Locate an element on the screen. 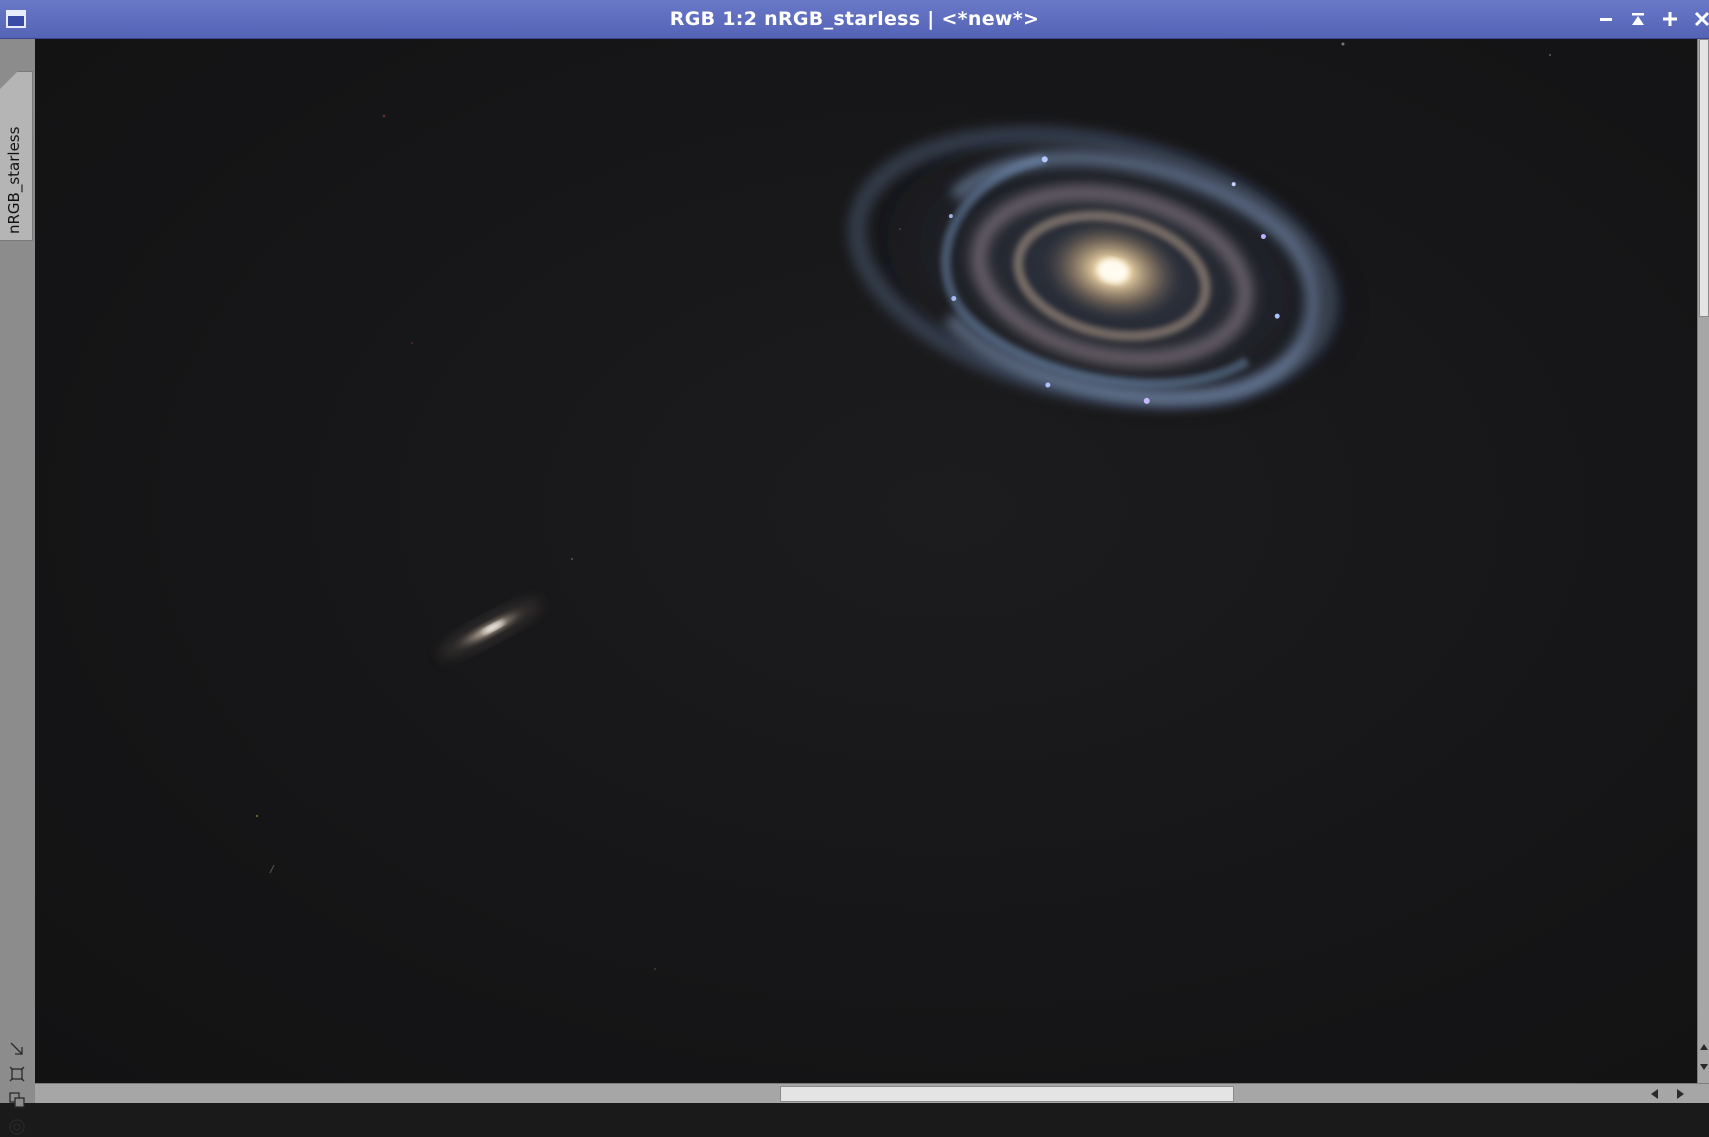 This screenshot has height=1137, width=1709. scroll-up-icon is located at coordinates (1704, 1047).